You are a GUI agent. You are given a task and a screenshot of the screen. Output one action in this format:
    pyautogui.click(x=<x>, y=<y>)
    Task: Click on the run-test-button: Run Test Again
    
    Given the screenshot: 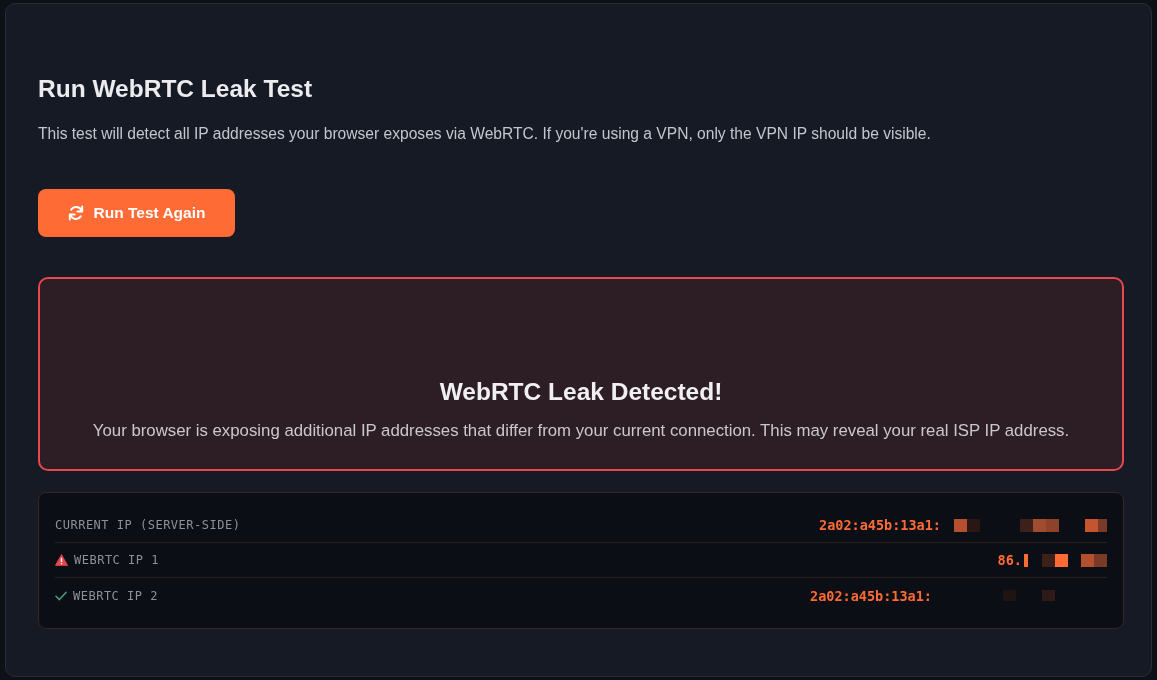 What is the action you would take?
    pyautogui.click(x=136, y=213)
    